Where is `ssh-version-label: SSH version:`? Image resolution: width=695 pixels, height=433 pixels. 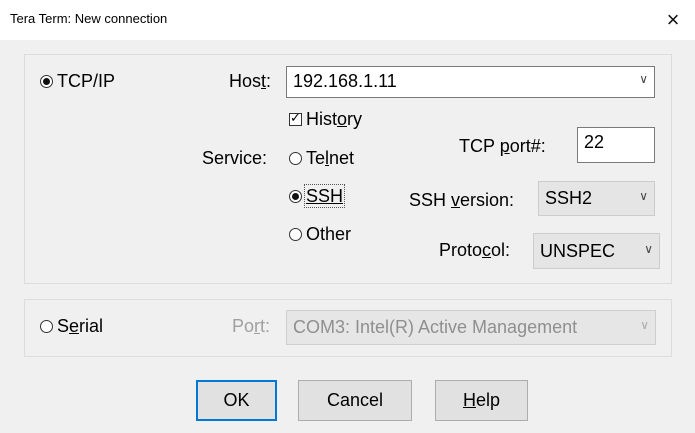 ssh-version-label: SSH version: is located at coordinates (462, 200).